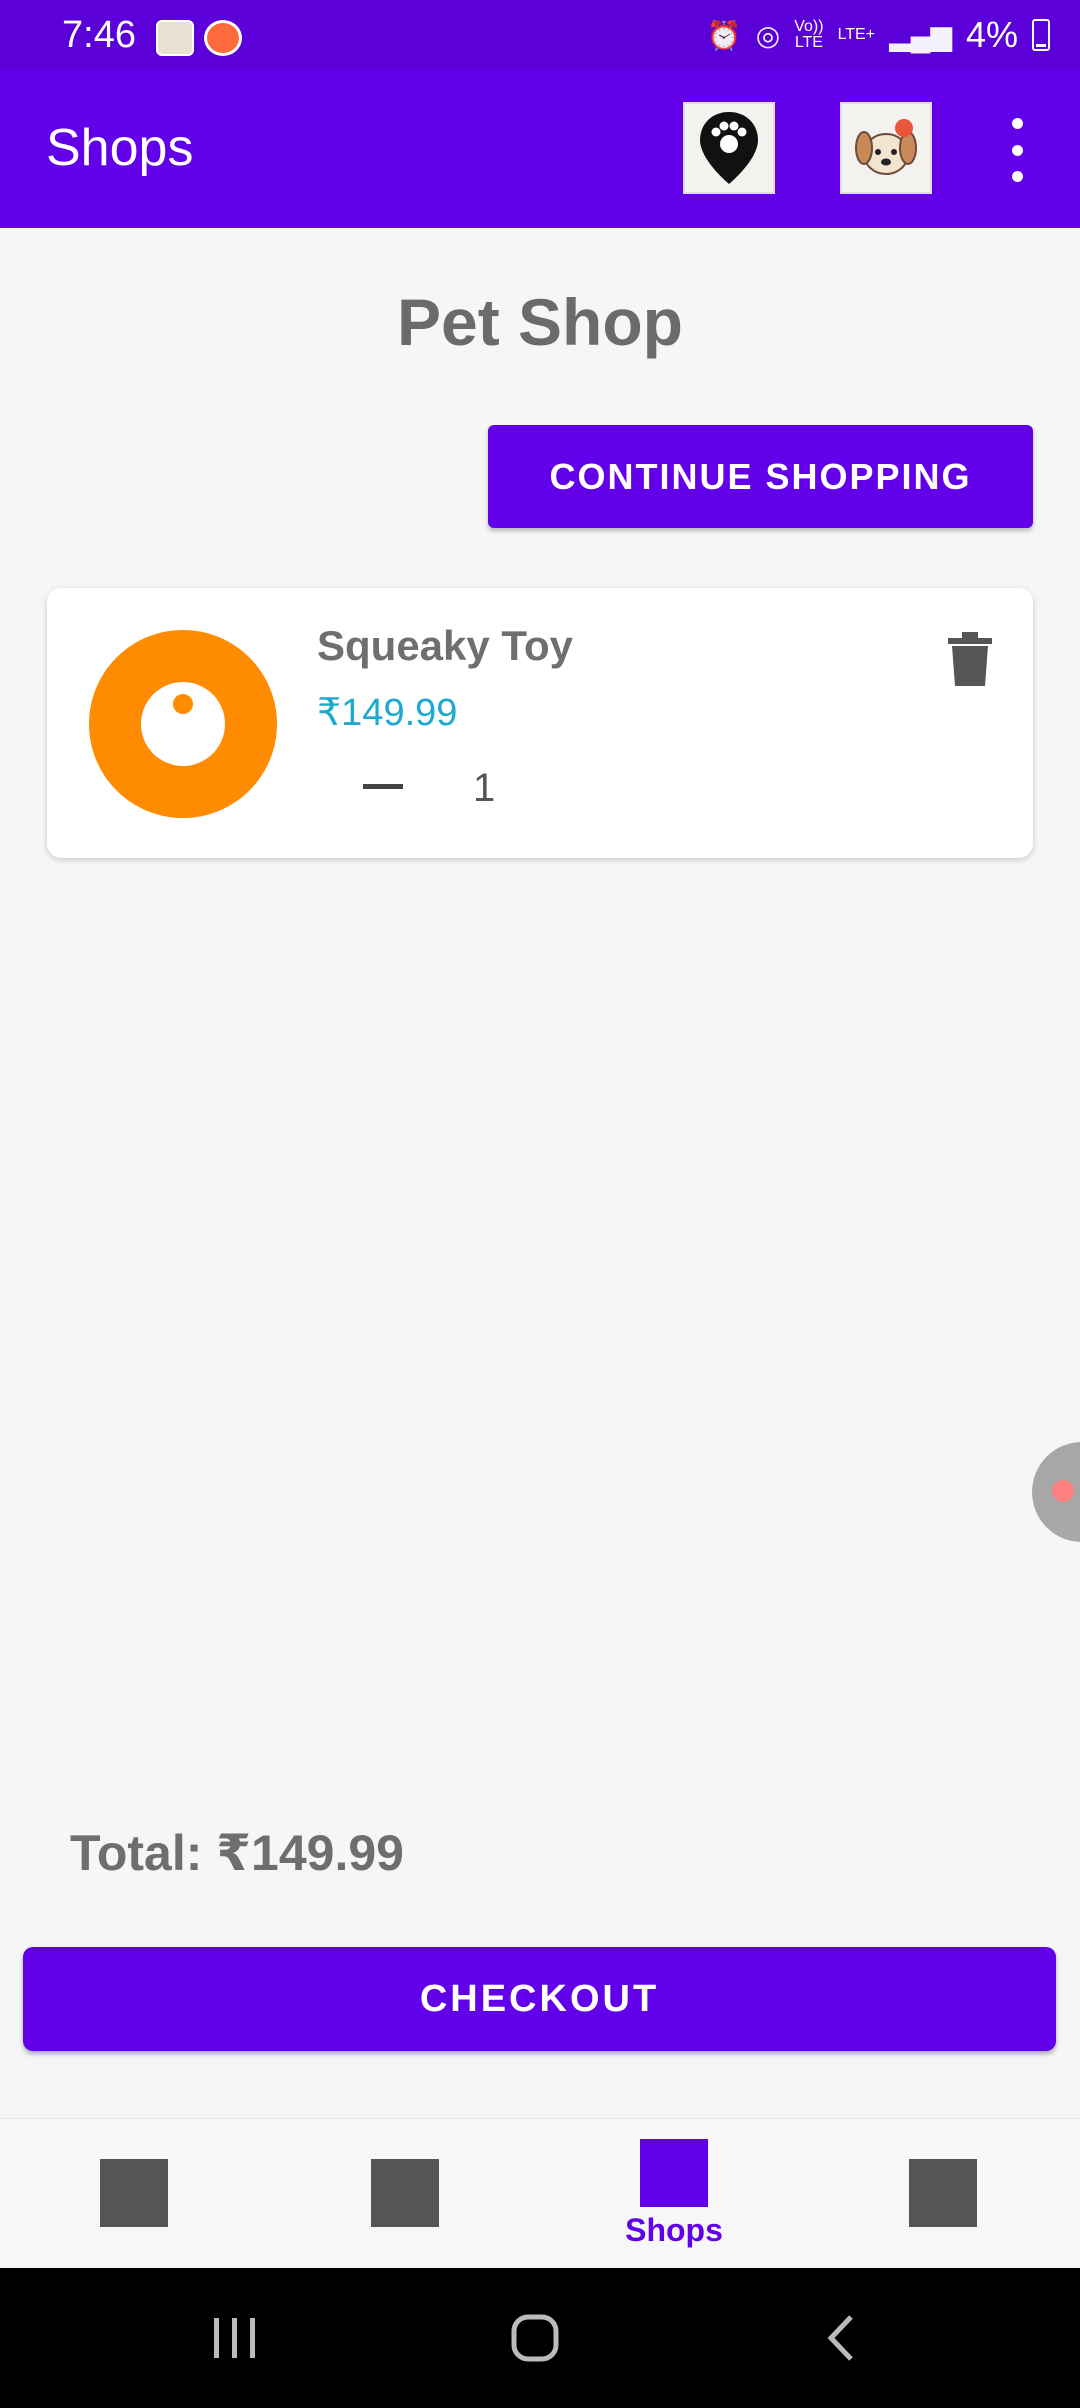 This screenshot has height=2408, width=1080. I want to click on overflow-menu-button, so click(1017, 150).